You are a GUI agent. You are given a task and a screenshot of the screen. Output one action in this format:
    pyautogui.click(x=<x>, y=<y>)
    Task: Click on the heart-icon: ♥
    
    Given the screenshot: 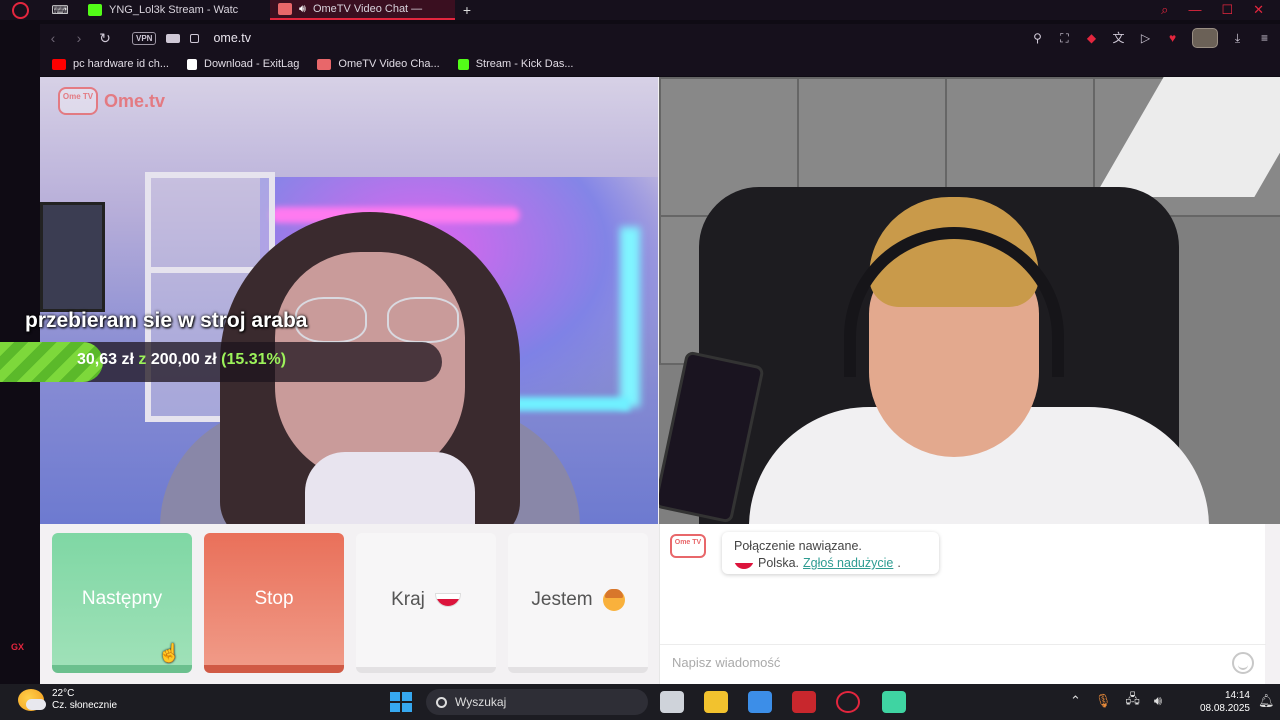 What is the action you would take?
    pyautogui.click(x=1172, y=38)
    